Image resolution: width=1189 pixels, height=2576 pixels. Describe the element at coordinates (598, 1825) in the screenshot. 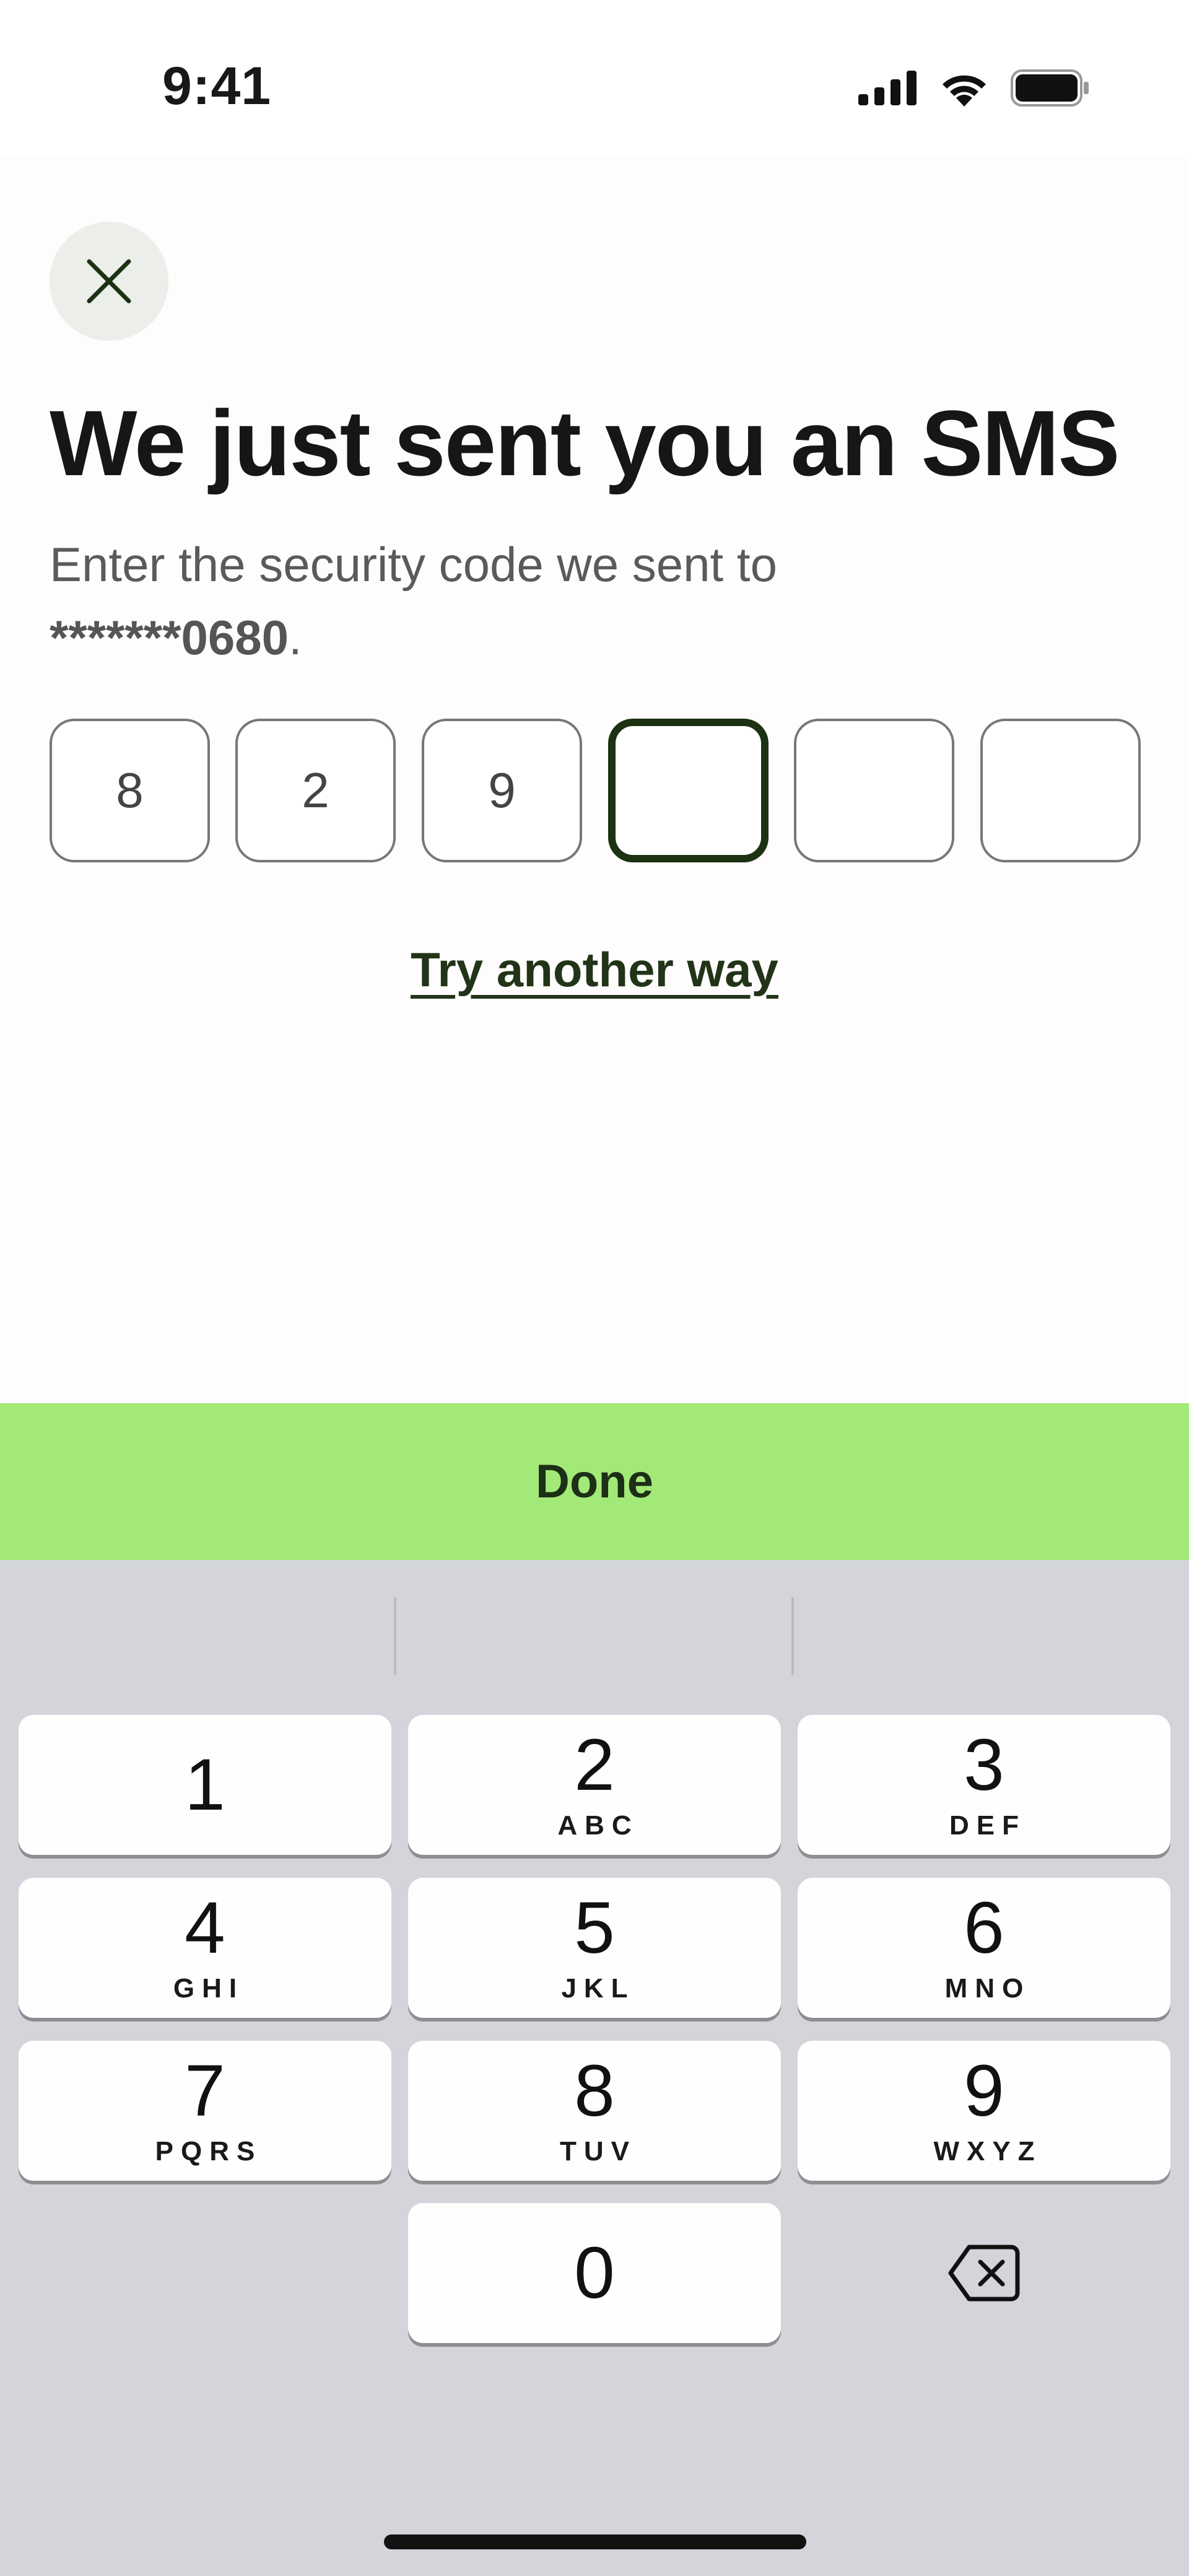

I see `key-letters: ABC` at that location.